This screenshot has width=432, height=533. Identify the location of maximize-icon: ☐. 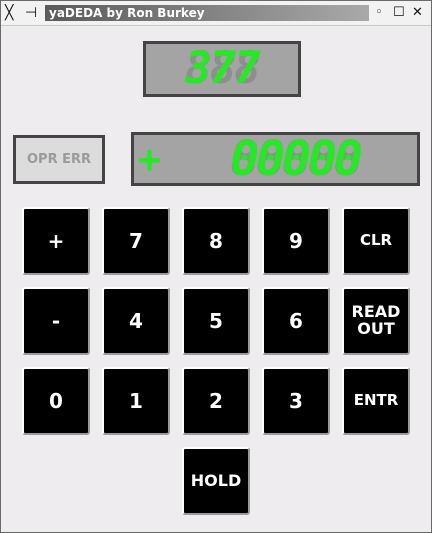
(399, 13).